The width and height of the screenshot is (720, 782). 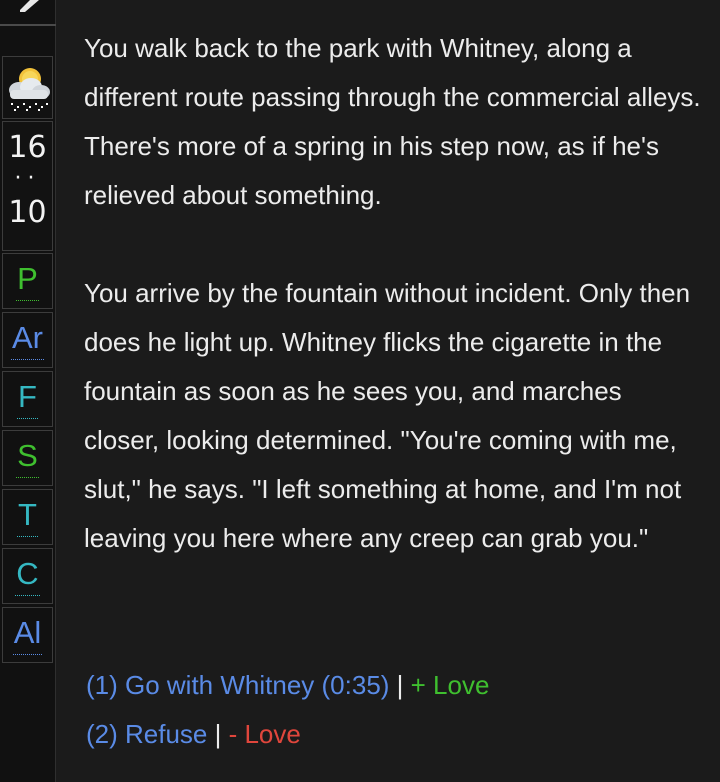 What do you see at coordinates (146, 734) in the screenshot?
I see `choice-refuse-link: (2) Refuse` at bounding box center [146, 734].